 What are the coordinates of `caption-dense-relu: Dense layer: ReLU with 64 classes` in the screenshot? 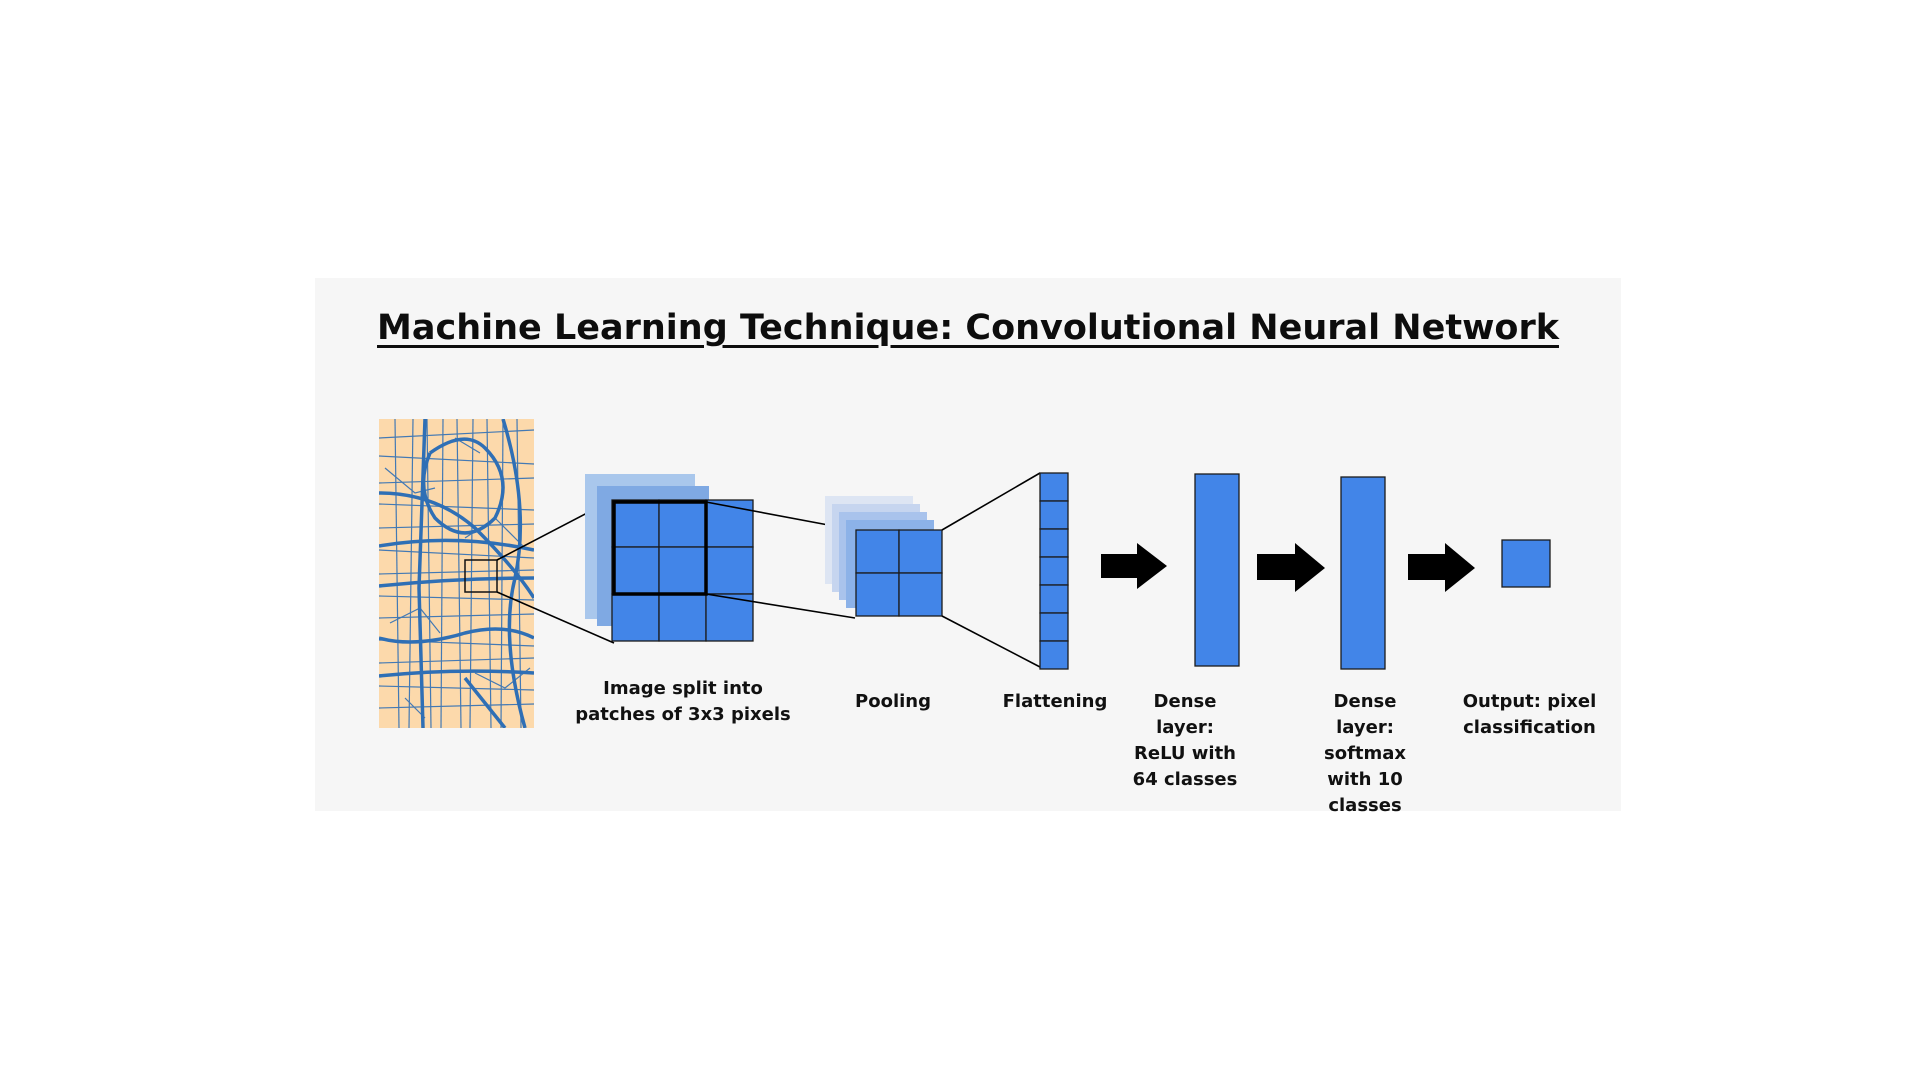 It's located at (1185, 740).